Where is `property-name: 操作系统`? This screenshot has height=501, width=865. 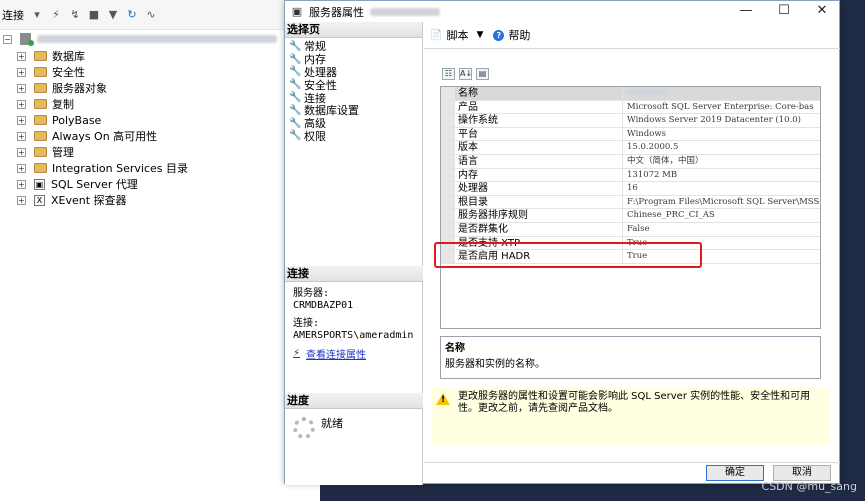 property-name: 操作系统 is located at coordinates (539, 120).